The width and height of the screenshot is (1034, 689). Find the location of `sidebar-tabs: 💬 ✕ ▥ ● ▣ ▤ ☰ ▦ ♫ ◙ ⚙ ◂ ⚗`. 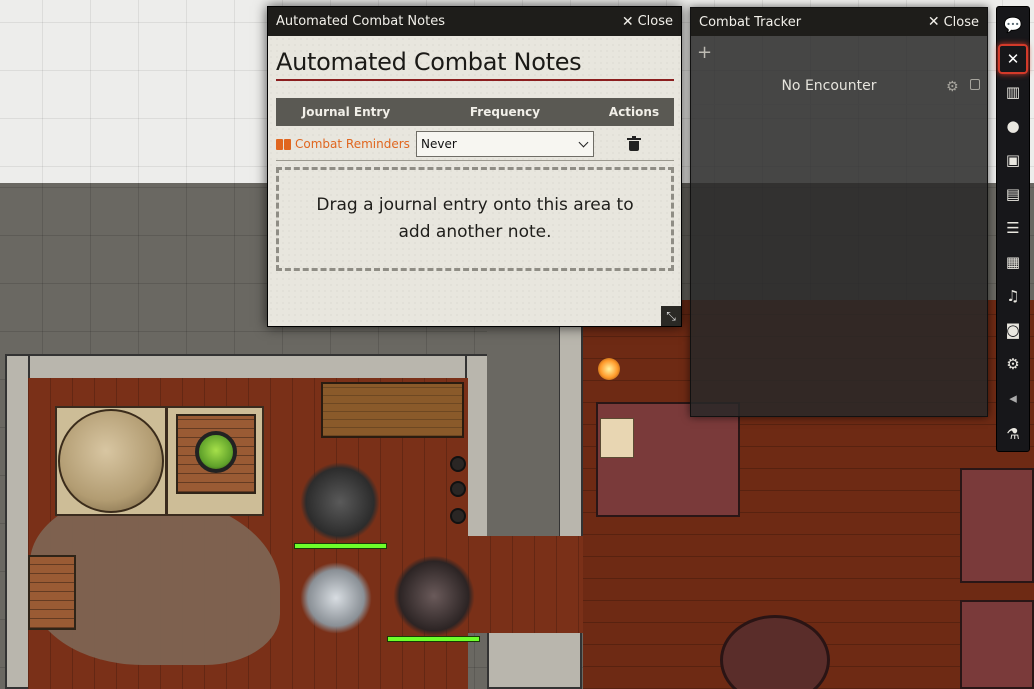

sidebar-tabs: 💬 ✕ ▥ ● ▣ ▤ ☰ ▦ ♫ ◙ ⚙ ◂ ⚗ is located at coordinates (1013, 229).